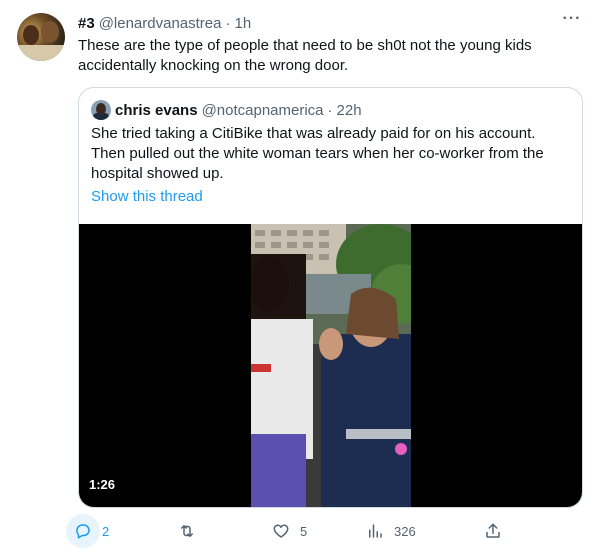  Describe the element at coordinates (349, 110) in the screenshot. I see `quote-timestamp: 22h` at that location.